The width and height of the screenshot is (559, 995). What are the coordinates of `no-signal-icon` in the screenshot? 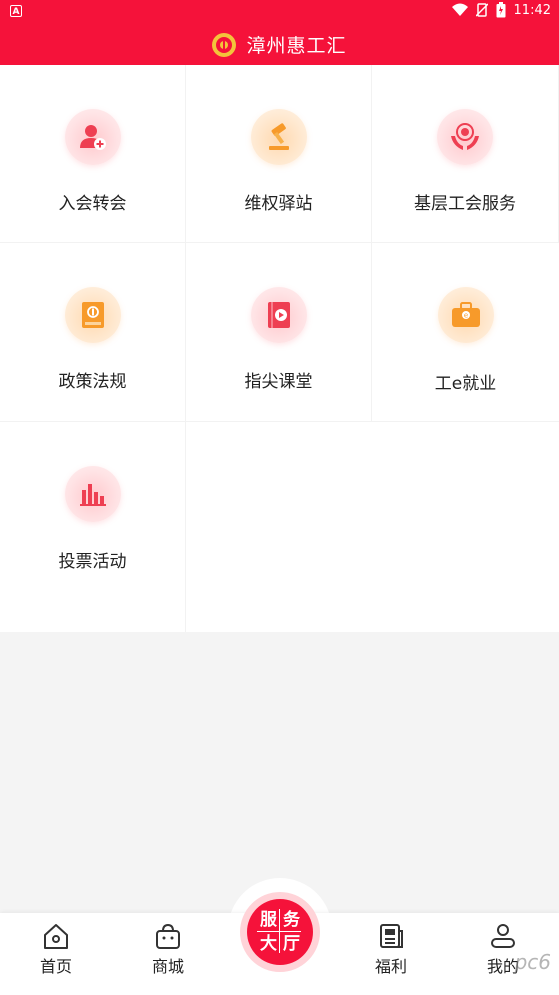 It's located at (481, 10).